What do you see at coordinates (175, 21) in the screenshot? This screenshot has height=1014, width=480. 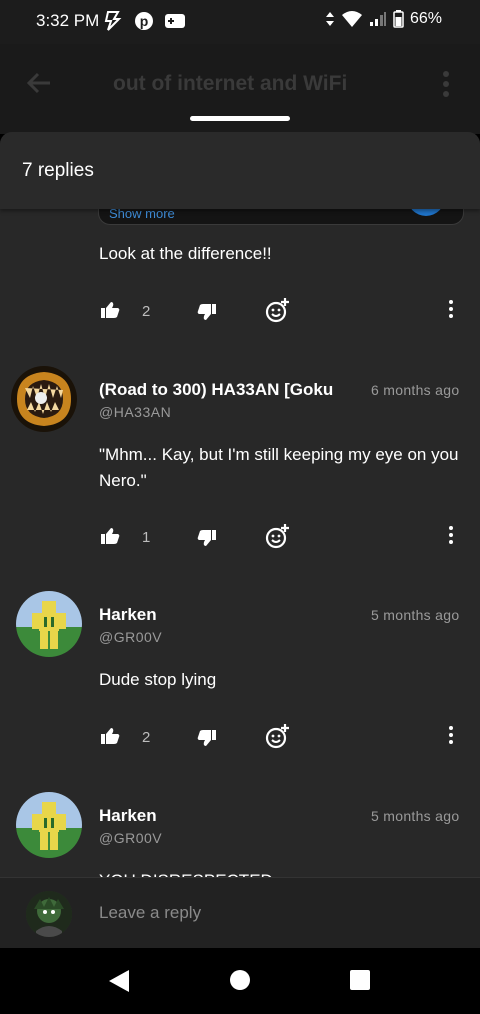 I see `game-icon` at bounding box center [175, 21].